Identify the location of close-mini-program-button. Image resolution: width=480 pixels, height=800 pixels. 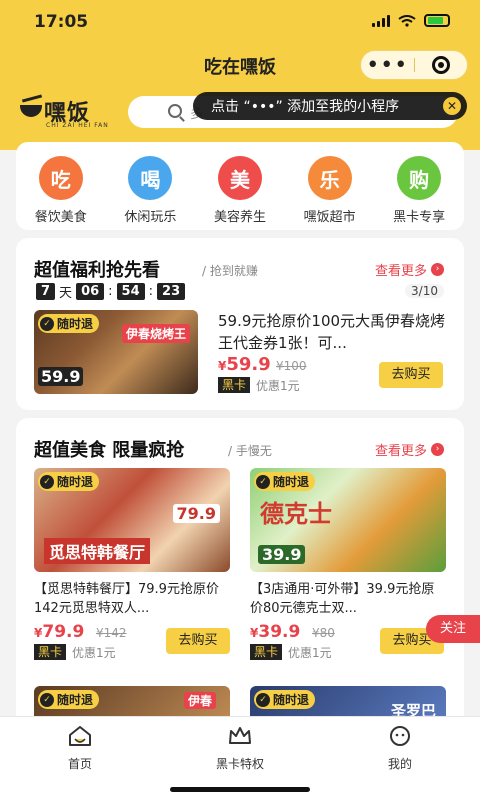
(441, 65).